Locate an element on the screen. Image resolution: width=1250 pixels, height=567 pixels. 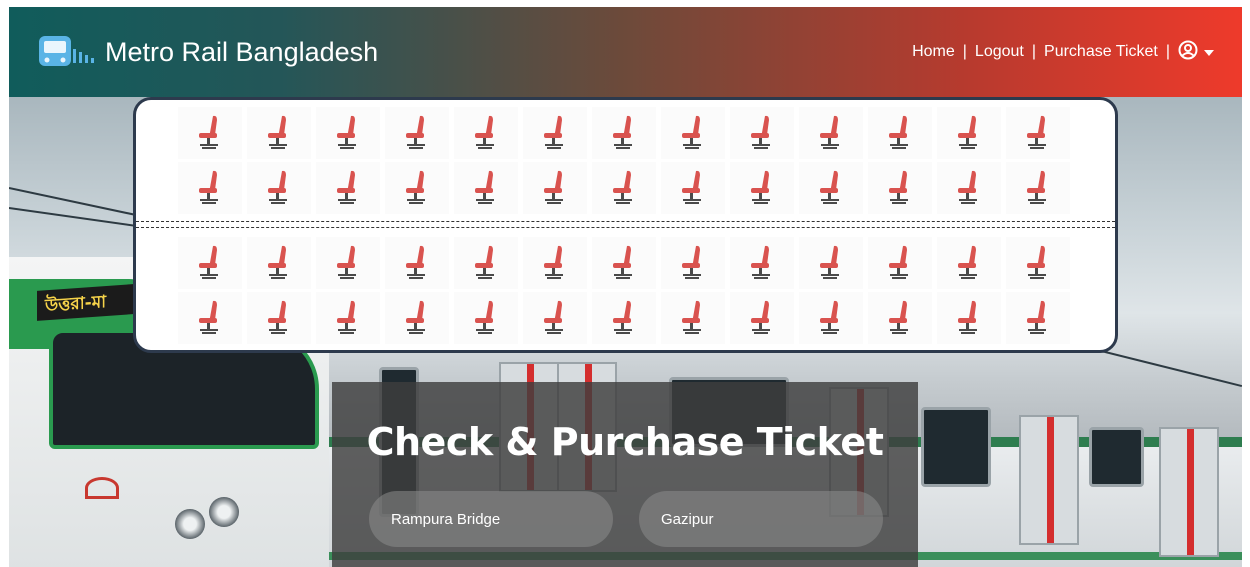
nav-home-link: Home is located at coordinates (933, 52).